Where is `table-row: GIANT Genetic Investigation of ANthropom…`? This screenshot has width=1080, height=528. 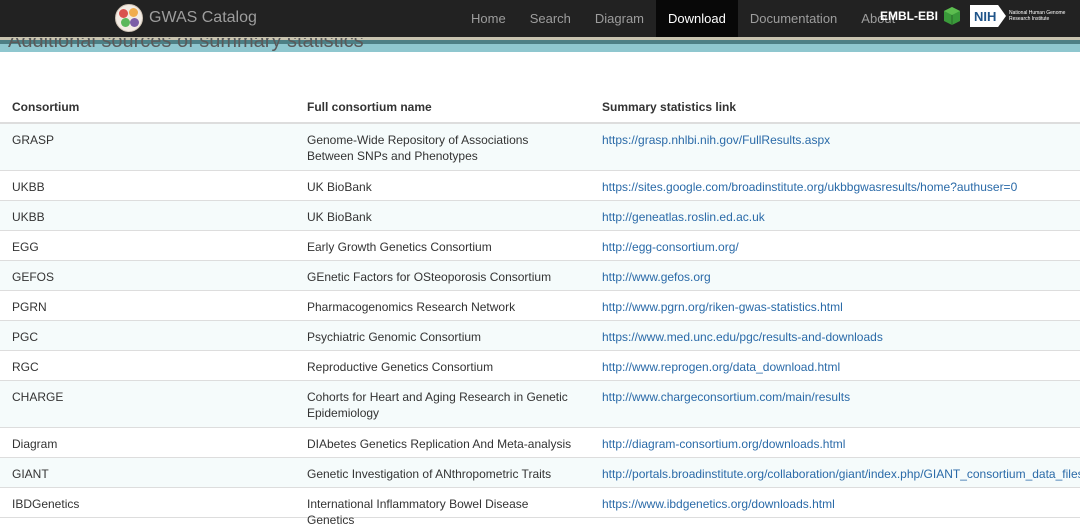 table-row: GIANT Genetic Investigation of ANthropom… is located at coordinates (540, 473).